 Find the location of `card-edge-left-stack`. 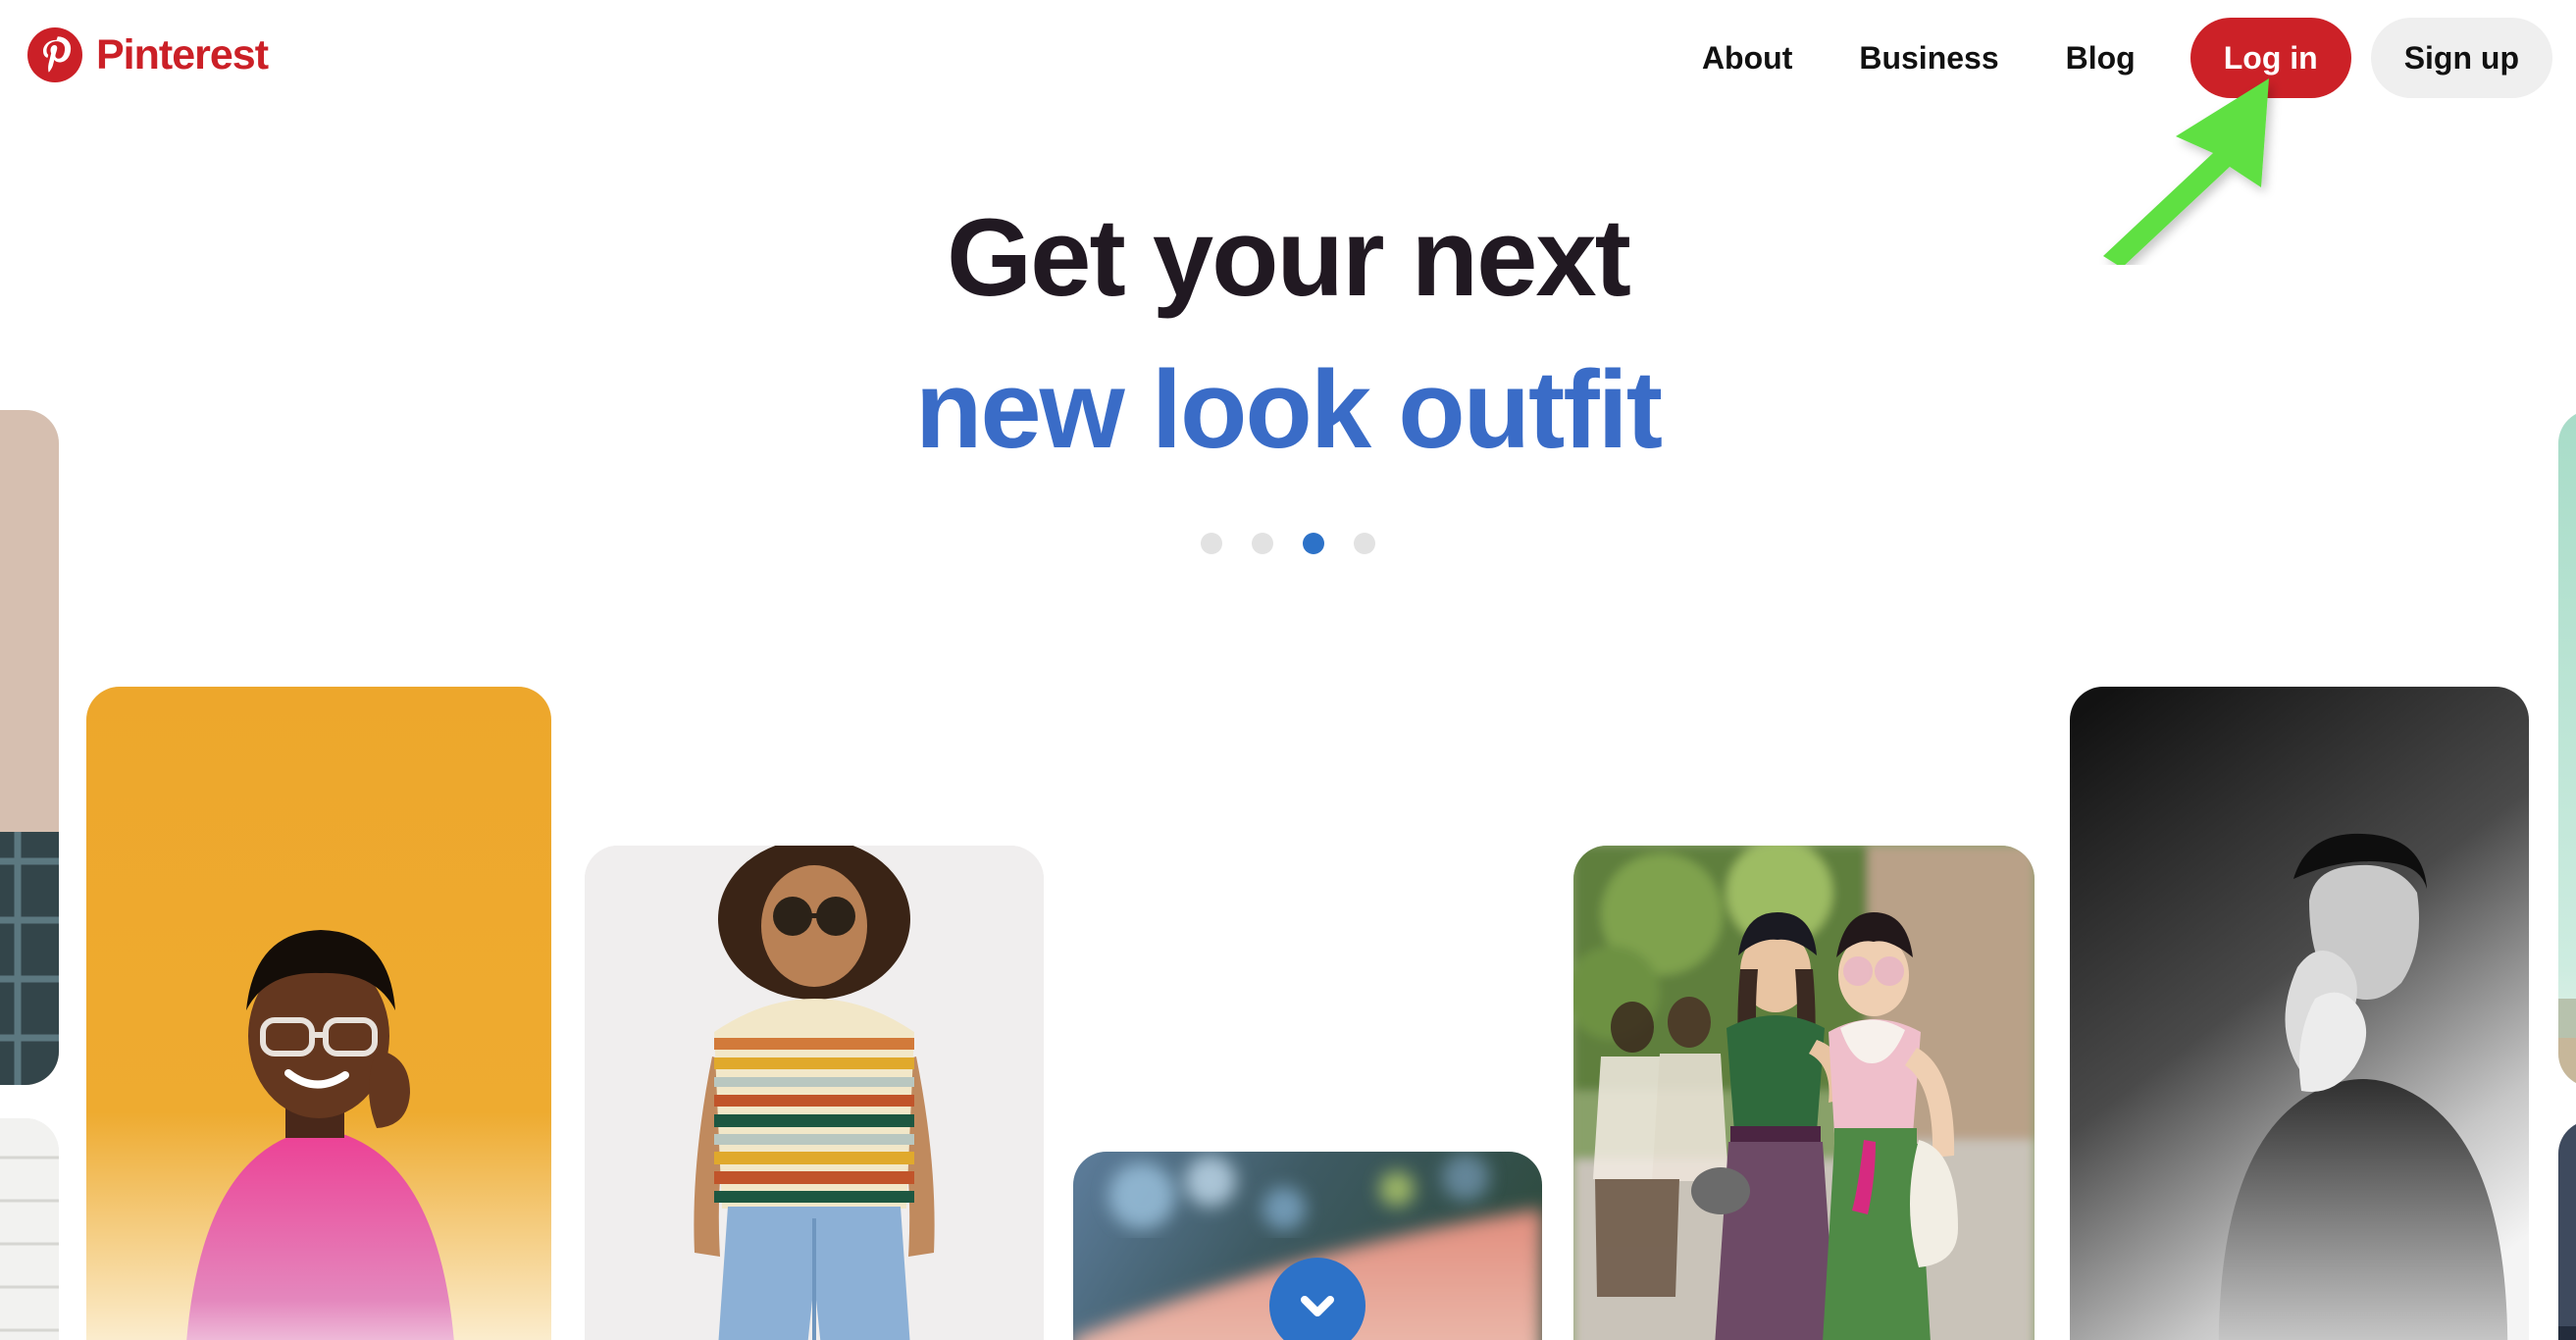

card-edge-left-stack is located at coordinates (29, 1229).